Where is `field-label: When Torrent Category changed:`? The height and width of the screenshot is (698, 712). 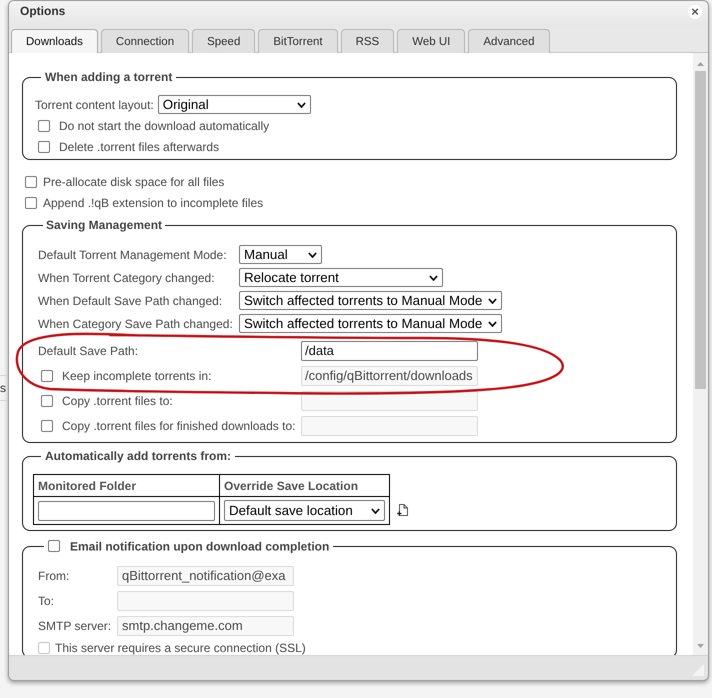 field-label: When Torrent Category changed: is located at coordinates (126, 277).